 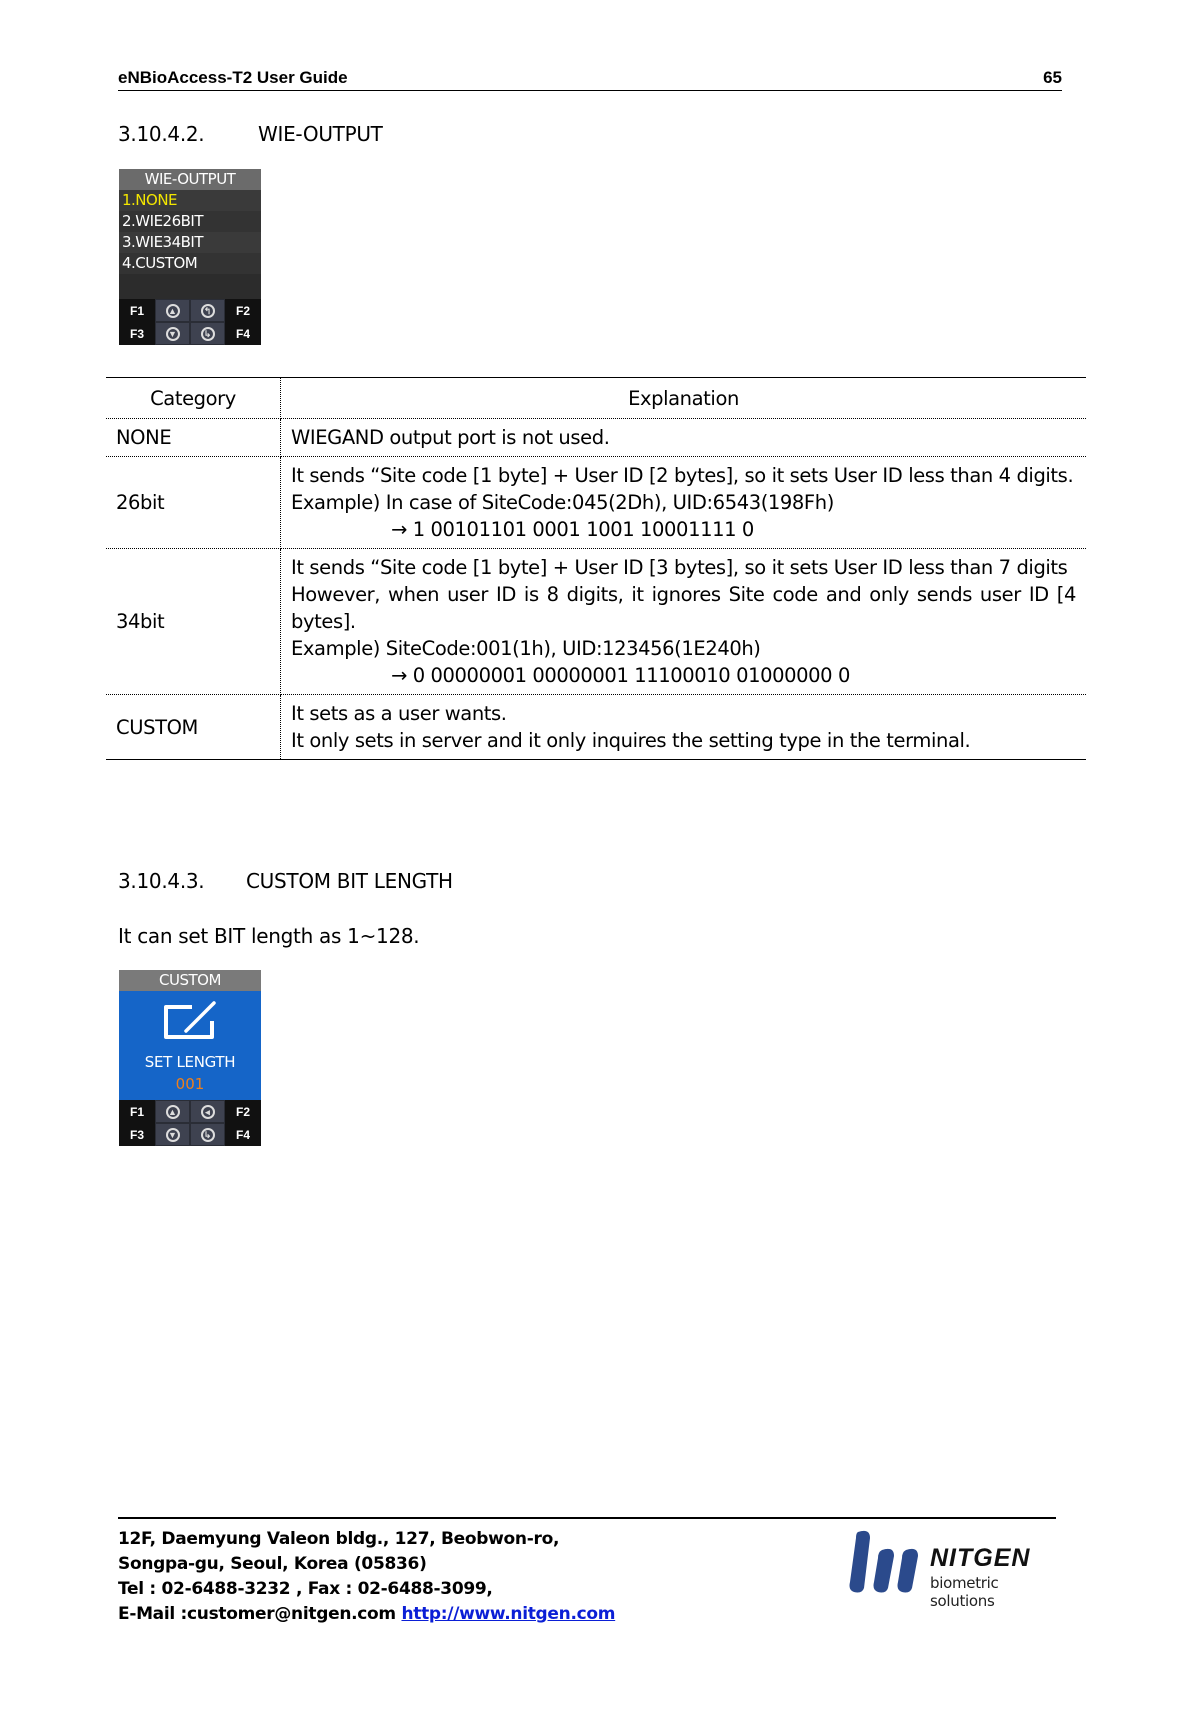 What do you see at coordinates (161, 881) in the screenshot?
I see `section-number: 3.10.4.3.` at bounding box center [161, 881].